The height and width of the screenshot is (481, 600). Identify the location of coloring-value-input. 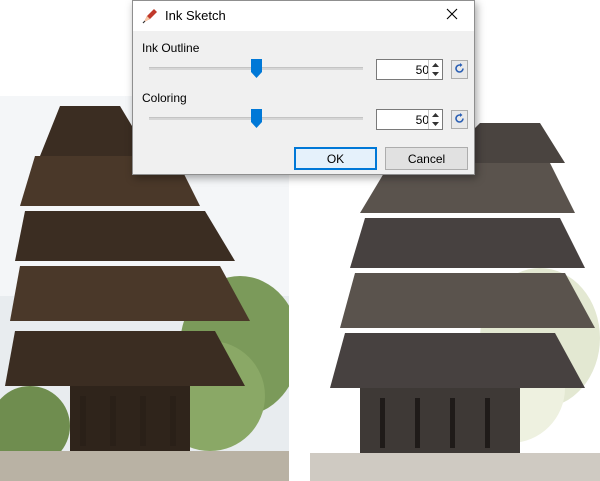
(404, 119).